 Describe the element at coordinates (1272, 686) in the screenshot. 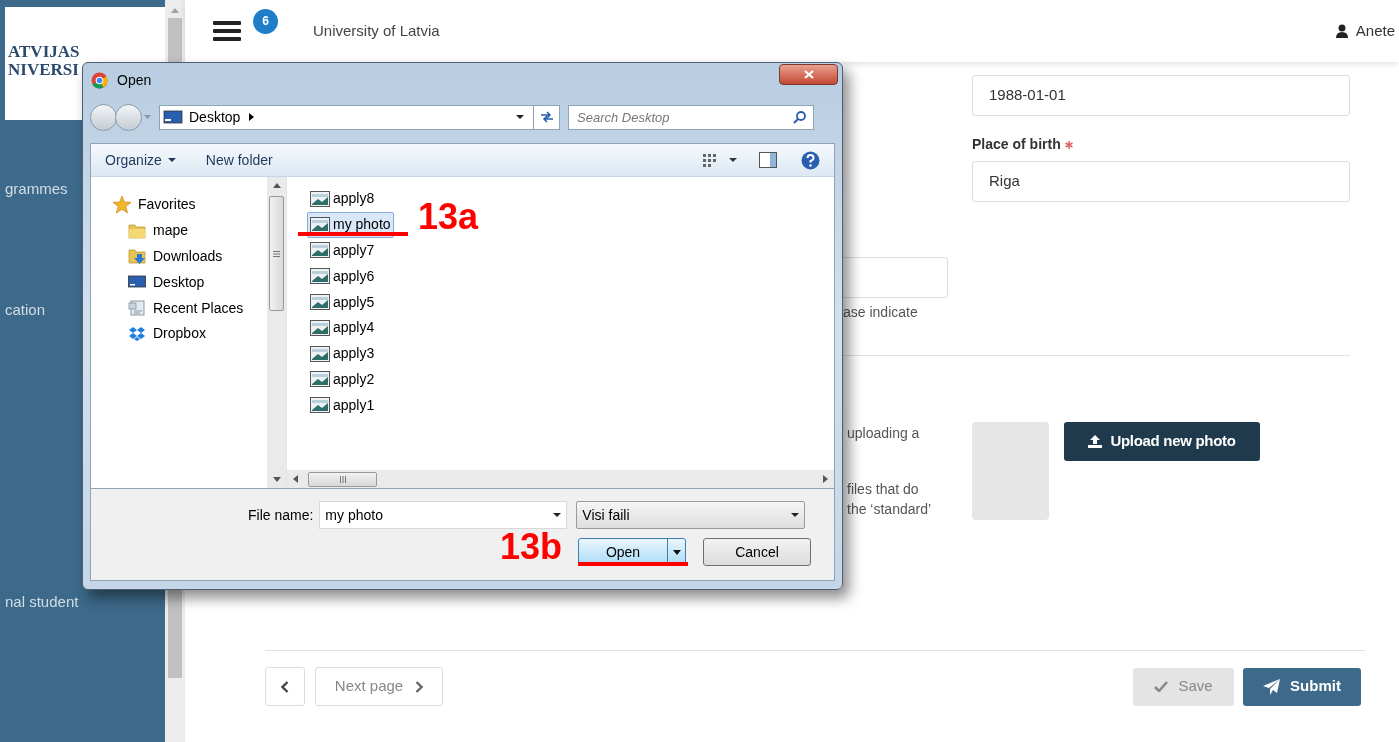

I see `paper-plane-icon` at that location.